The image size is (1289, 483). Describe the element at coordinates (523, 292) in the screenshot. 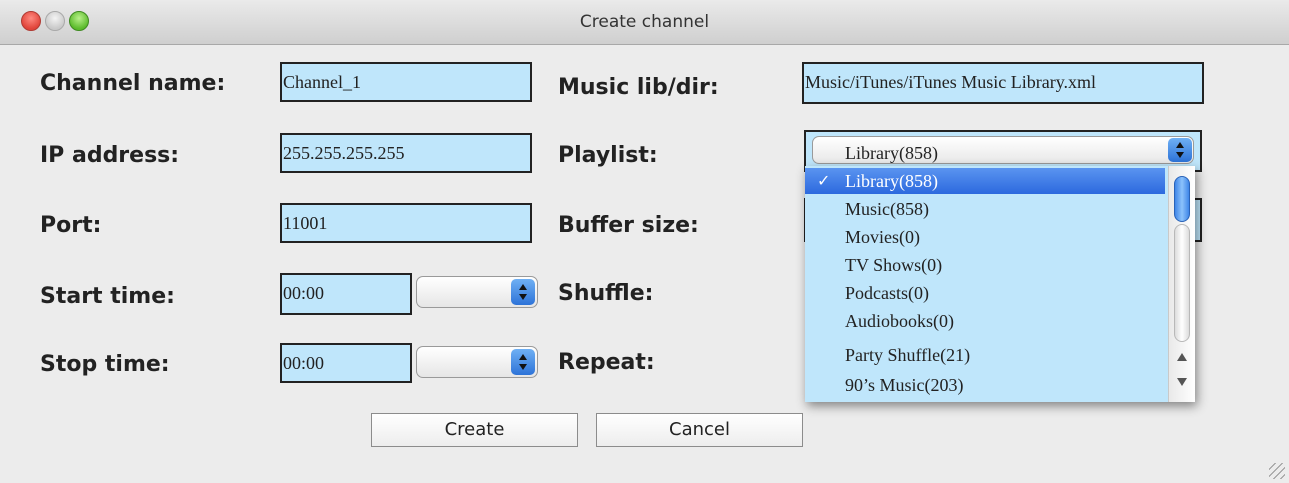

I see `start-time-stepper-icon` at that location.